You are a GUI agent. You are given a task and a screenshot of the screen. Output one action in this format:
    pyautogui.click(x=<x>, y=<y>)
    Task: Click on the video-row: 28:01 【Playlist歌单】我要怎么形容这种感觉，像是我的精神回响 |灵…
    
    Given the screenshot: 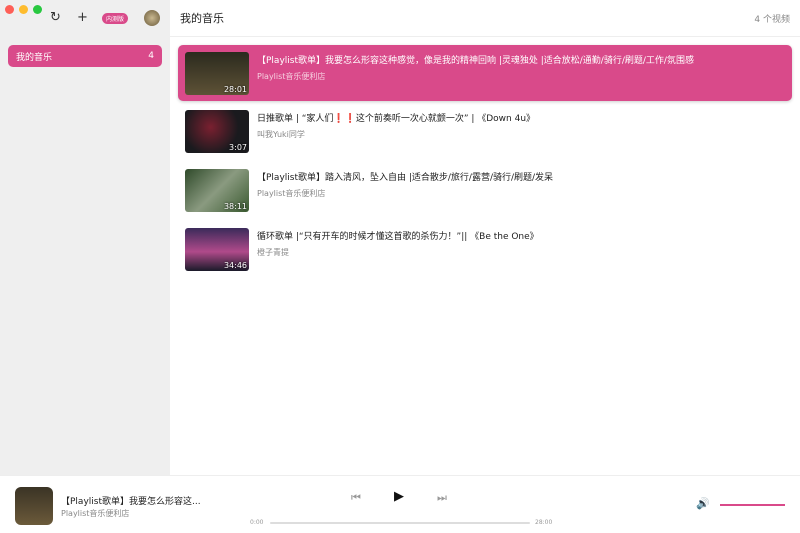 What is the action you would take?
    pyautogui.click(x=485, y=73)
    